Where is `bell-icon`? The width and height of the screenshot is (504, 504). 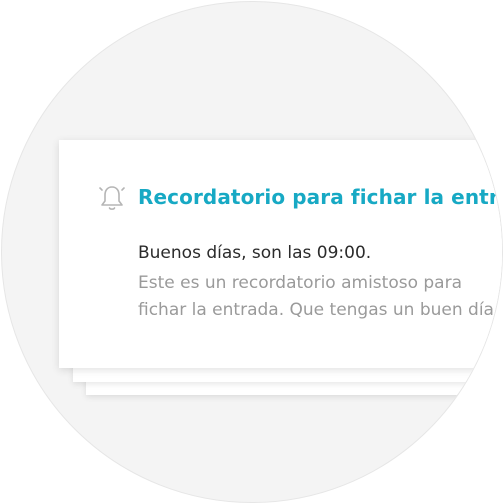 bell-icon is located at coordinates (112, 198).